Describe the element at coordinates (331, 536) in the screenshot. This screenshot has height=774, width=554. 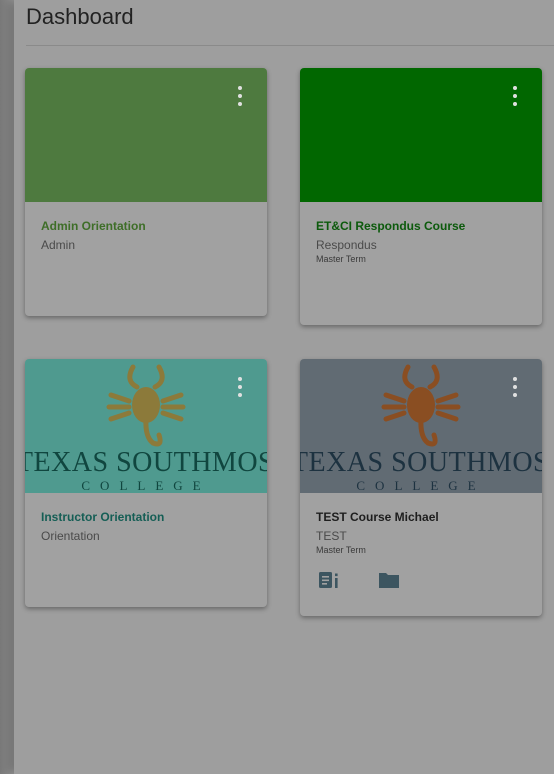
I see `course-code: TEST` at that location.